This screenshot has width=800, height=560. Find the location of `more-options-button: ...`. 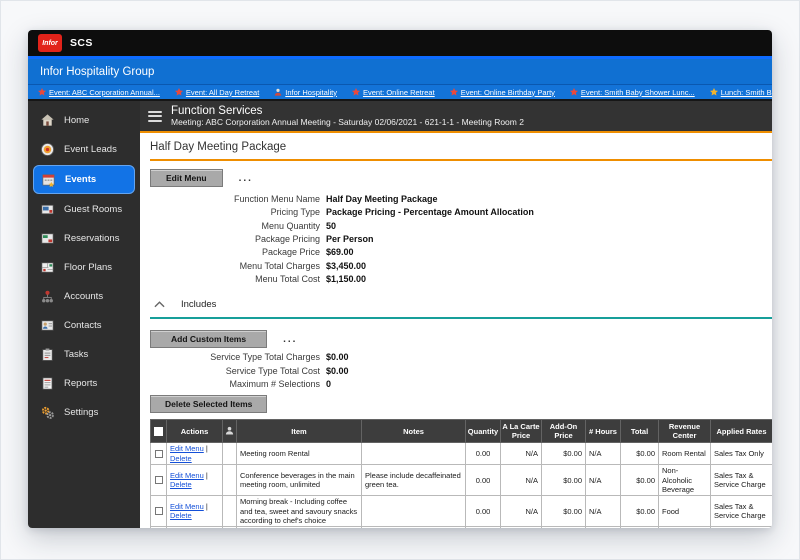

more-options-button: ... is located at coordinates (246, 178).